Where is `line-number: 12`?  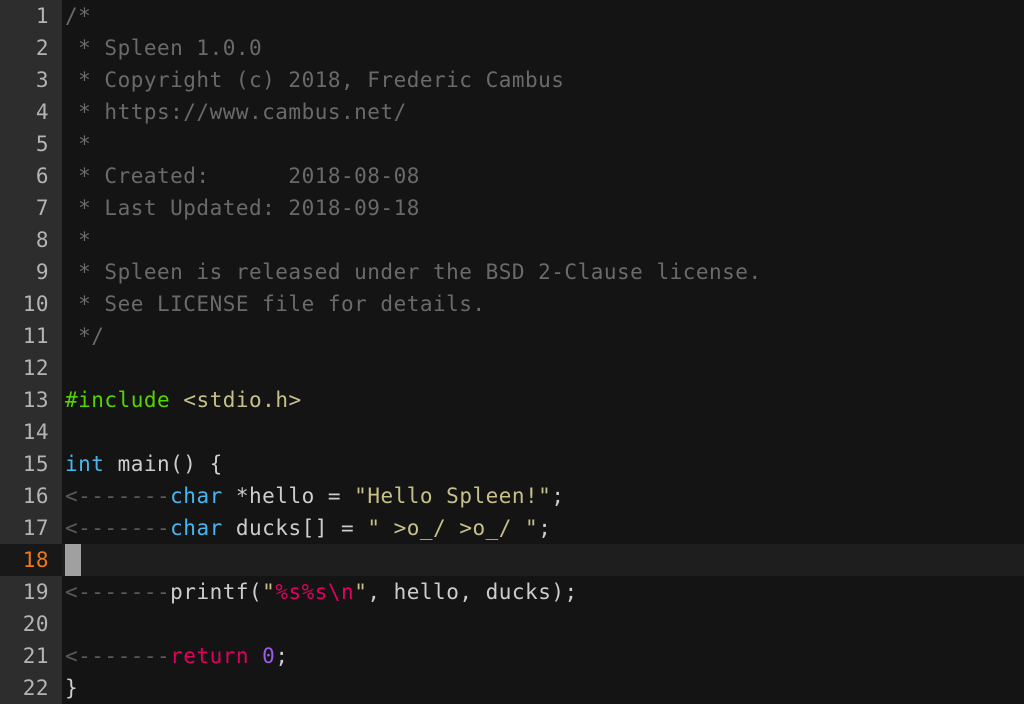 line-number: 12 is located at coordinates (35, 368).